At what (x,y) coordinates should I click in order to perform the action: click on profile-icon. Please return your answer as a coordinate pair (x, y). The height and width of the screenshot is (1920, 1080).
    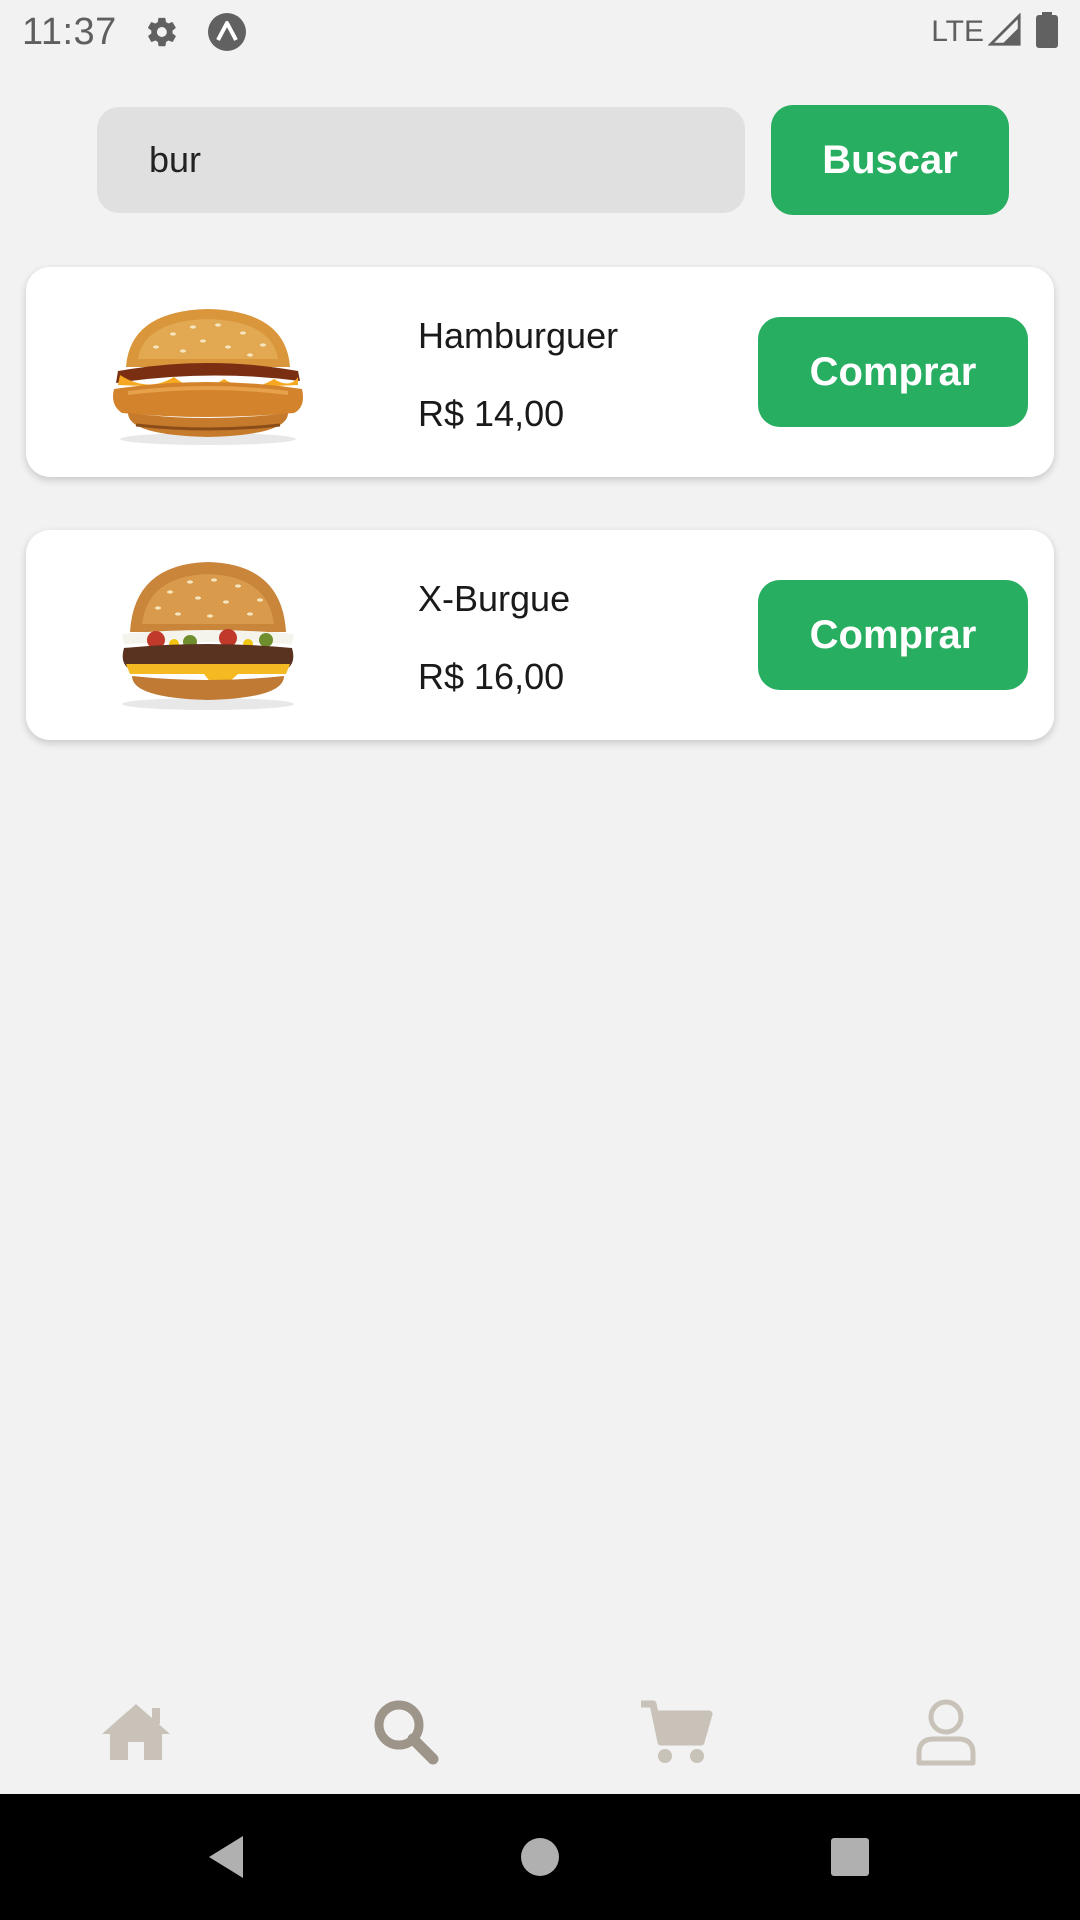
    Looking at the image, I should click on (946, 1732).